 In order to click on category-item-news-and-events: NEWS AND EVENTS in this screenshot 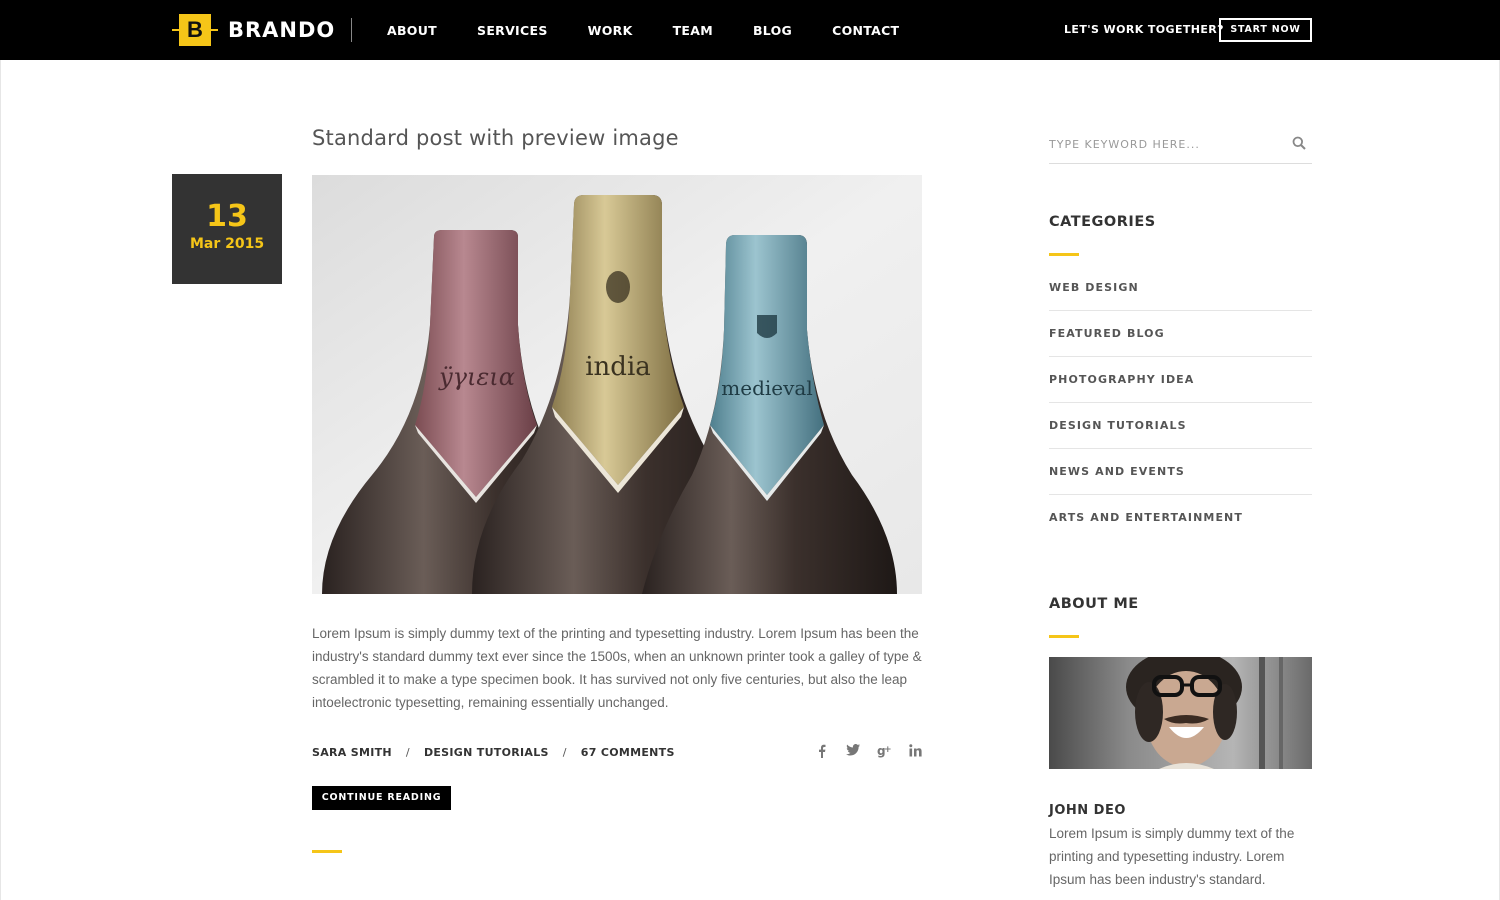, I will do `click(1180, 472)`.